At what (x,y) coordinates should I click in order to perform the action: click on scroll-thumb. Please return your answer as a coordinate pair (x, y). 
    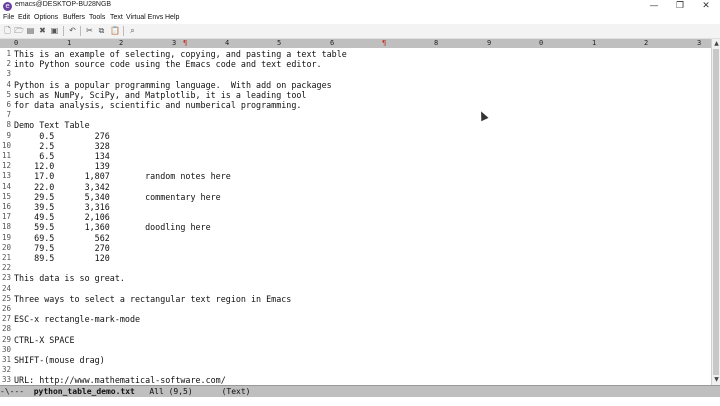
    Looking at the image, I should click on (716, 212).